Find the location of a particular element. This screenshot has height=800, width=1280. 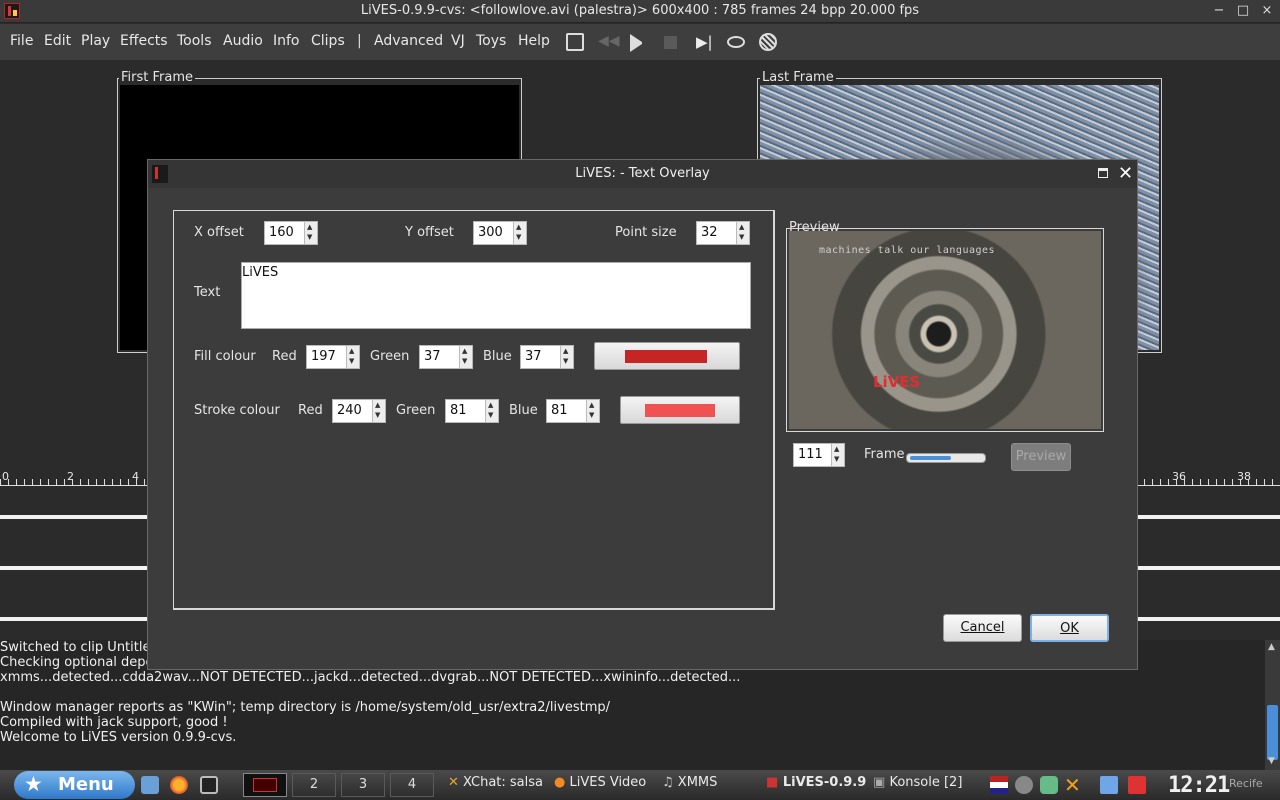

frame-label: Frame is located at coordinates (884, 454).